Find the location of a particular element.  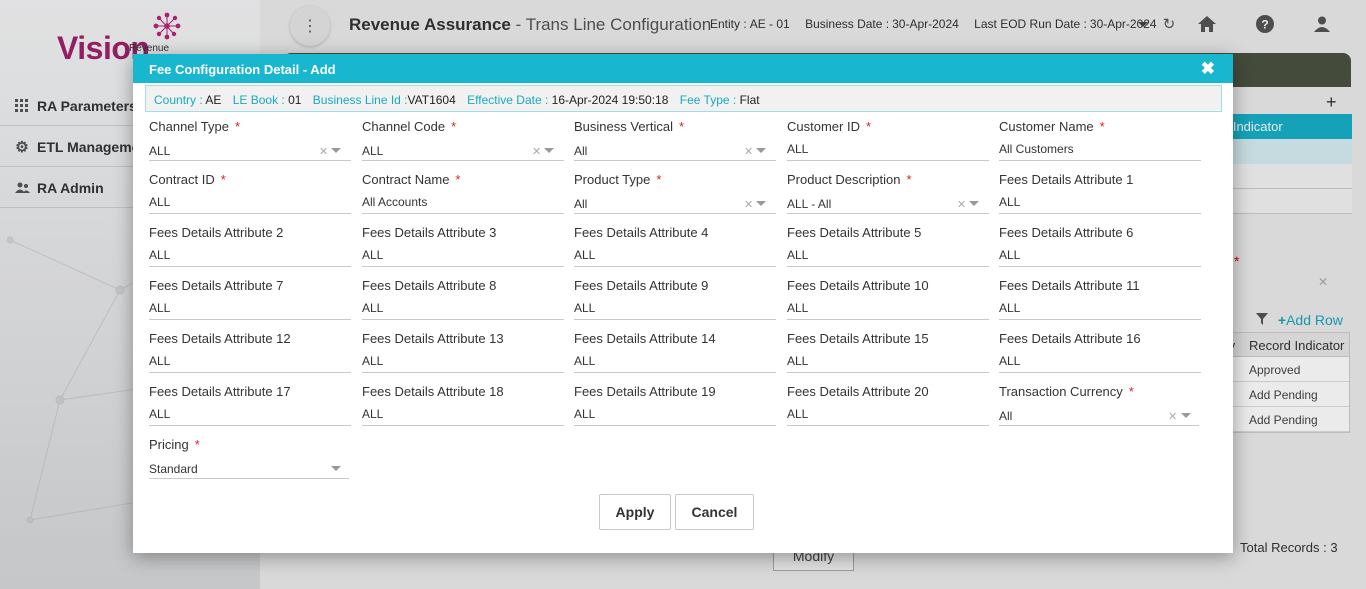

field-label: Fees Details Attribute 19 is located at coordinates (645, 391).